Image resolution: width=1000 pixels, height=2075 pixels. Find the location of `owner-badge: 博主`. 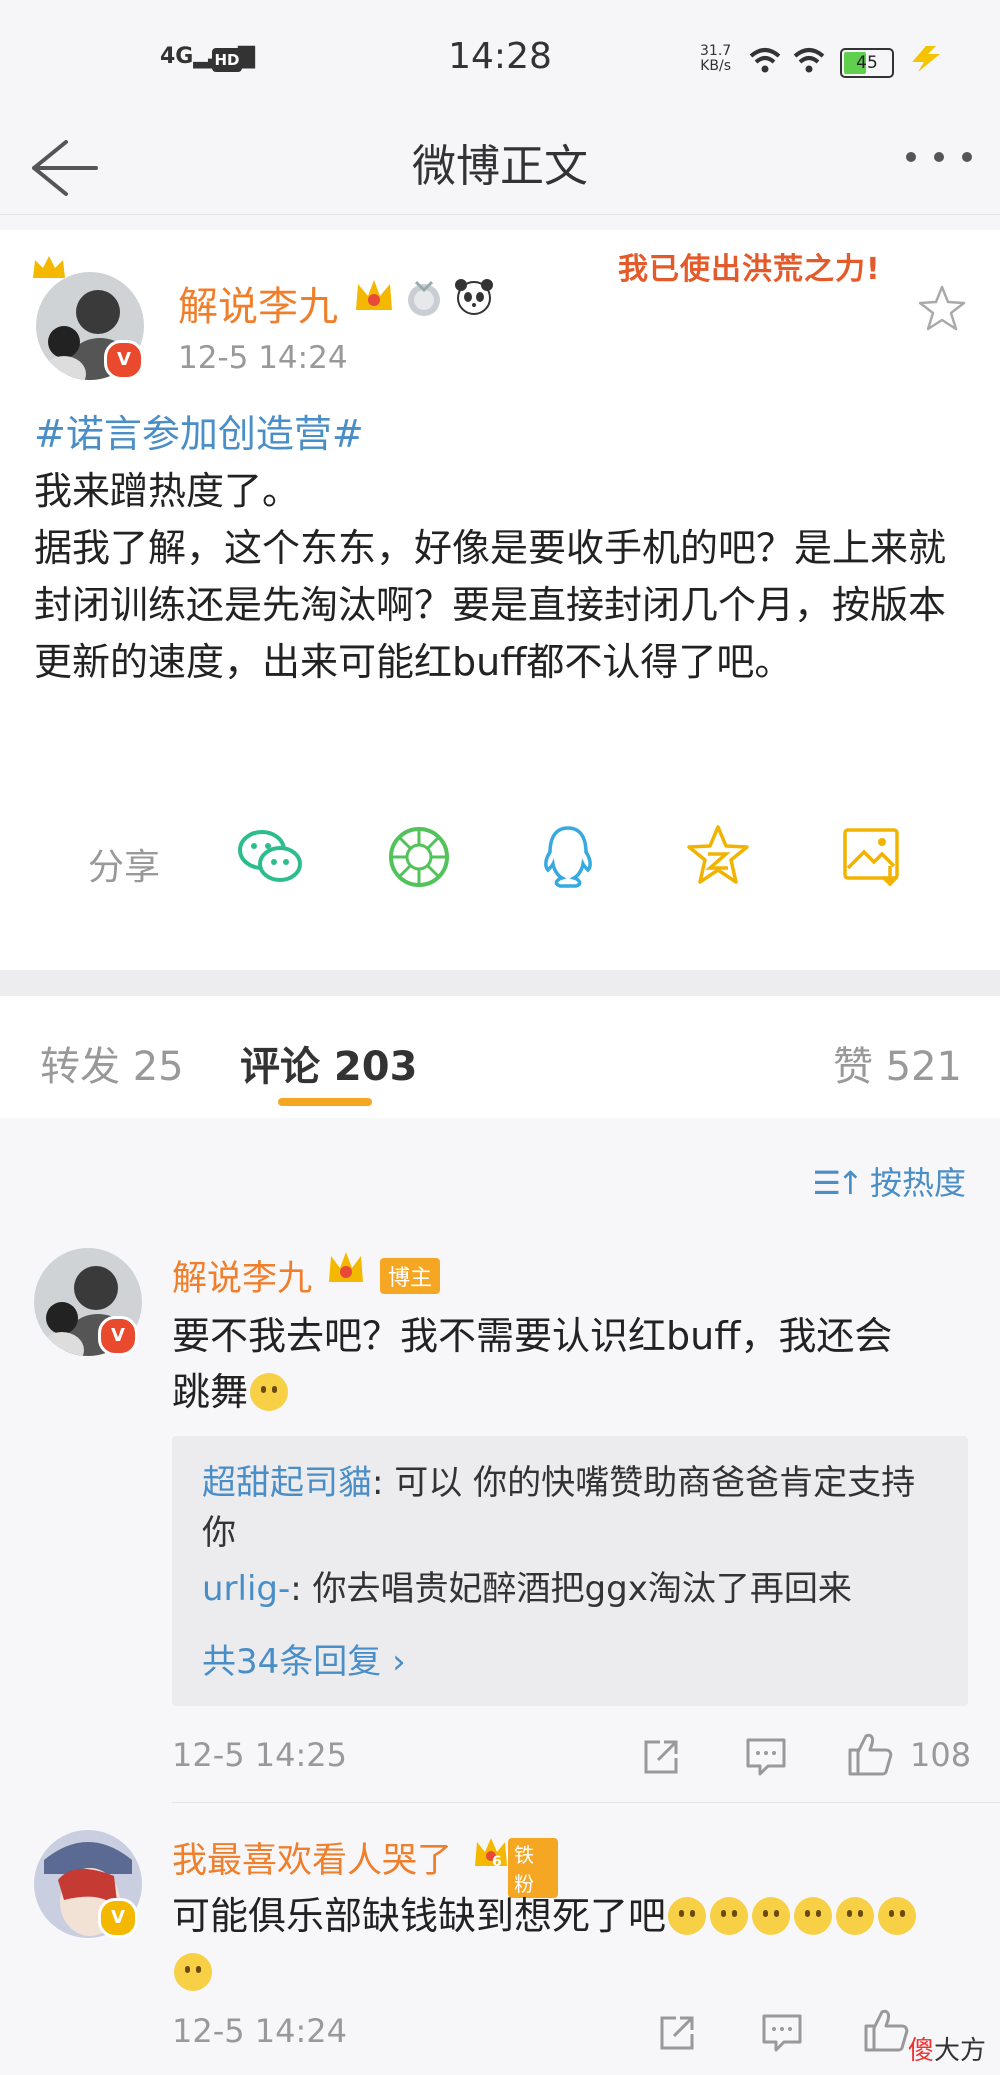

owner-badge: 博主 is located at coordinates (410, 1276).